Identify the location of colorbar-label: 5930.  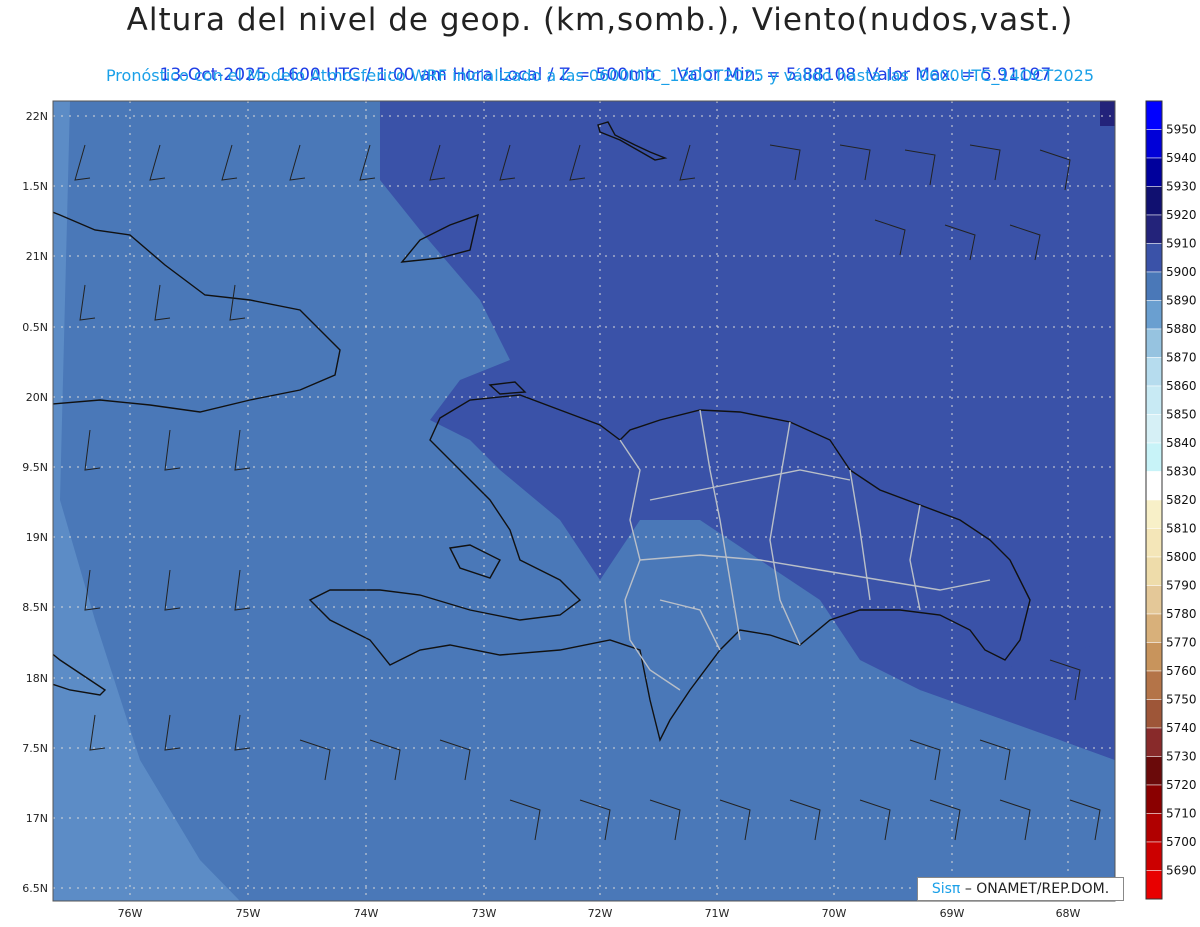
(1181, 187).